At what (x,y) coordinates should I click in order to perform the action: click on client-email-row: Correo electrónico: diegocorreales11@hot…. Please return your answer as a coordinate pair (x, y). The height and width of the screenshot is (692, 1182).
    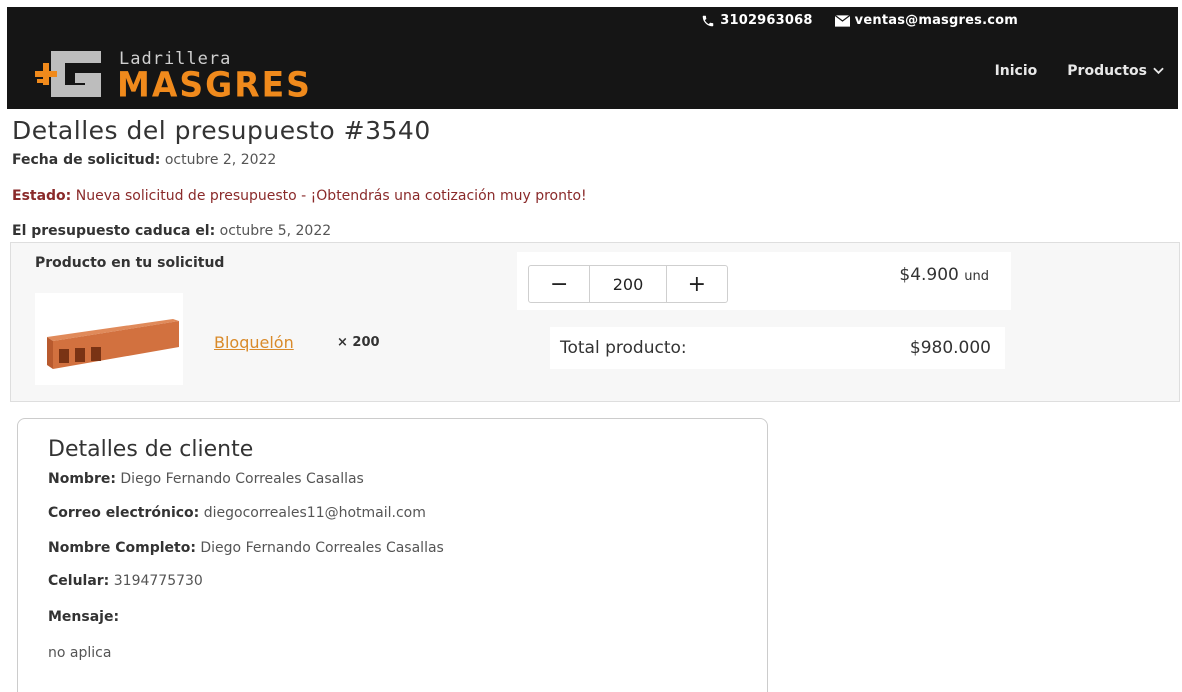
    Looking at the image, I should click on (237, 513).